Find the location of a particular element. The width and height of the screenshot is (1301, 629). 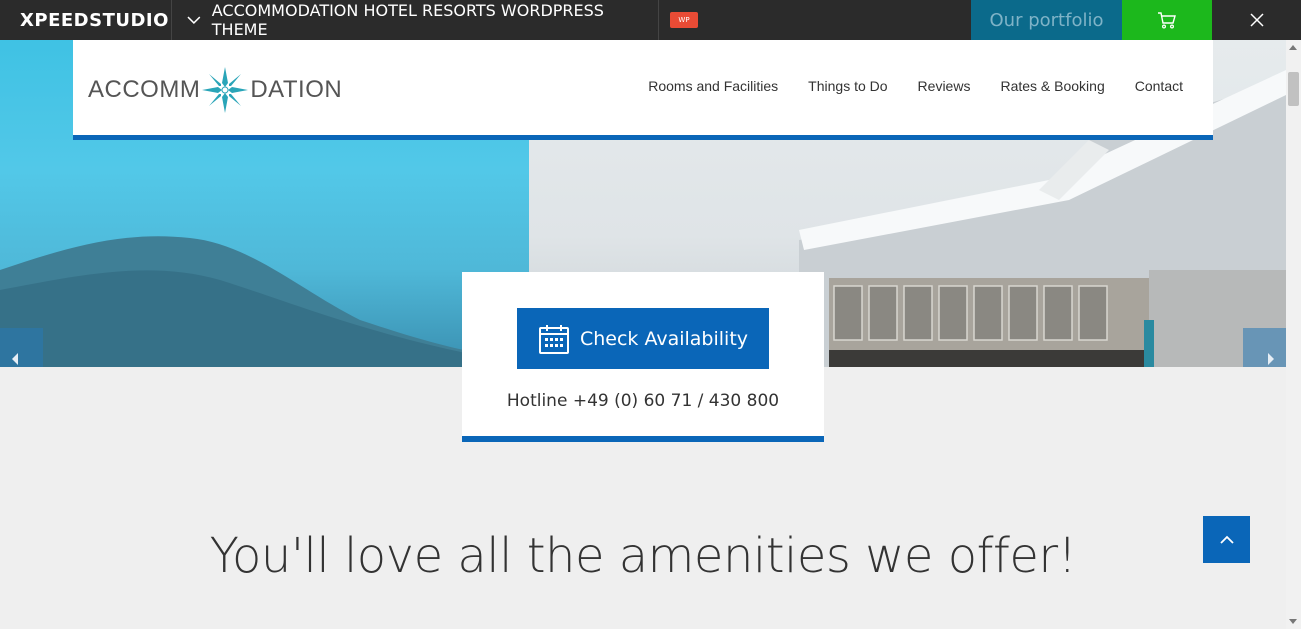

chevron-down-icon is located at coordinates (194, 20).